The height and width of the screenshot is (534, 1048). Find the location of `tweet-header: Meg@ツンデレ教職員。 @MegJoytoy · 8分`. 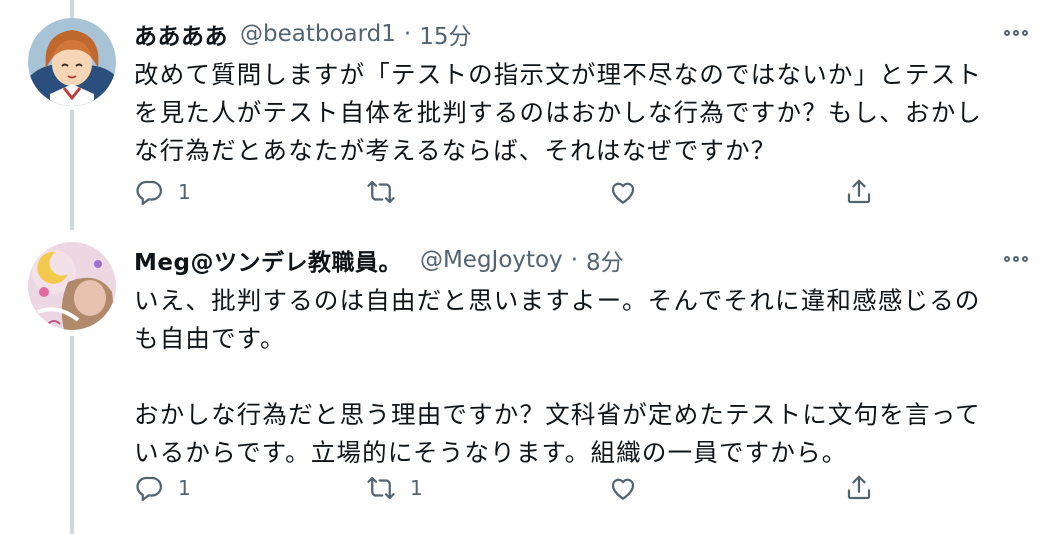

tweet-header: Meg@ツンデレ教職員。 @MegJoytoy · 8分 is located at coordinates (379, 260).